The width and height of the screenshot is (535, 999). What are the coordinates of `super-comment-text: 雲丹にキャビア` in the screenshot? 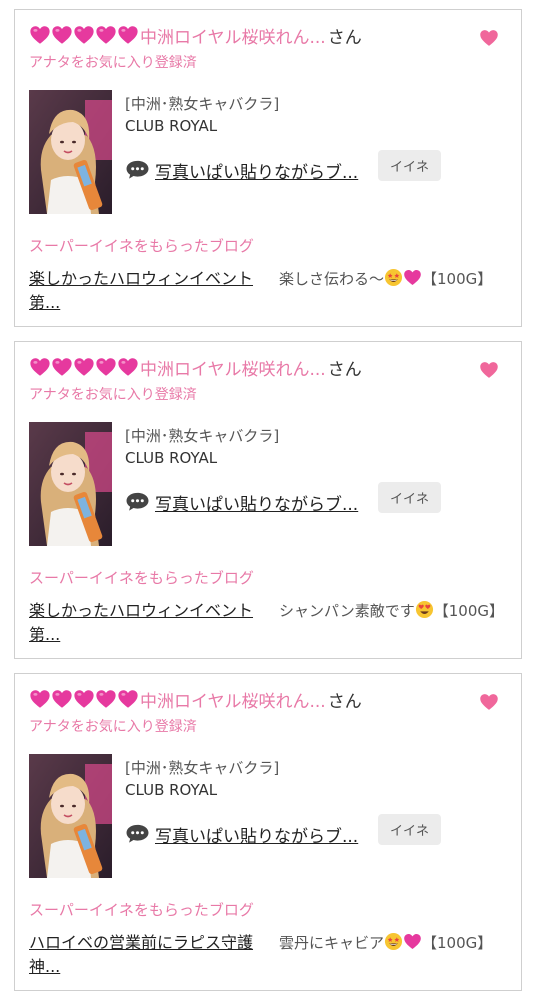 It's located at (332, 943).